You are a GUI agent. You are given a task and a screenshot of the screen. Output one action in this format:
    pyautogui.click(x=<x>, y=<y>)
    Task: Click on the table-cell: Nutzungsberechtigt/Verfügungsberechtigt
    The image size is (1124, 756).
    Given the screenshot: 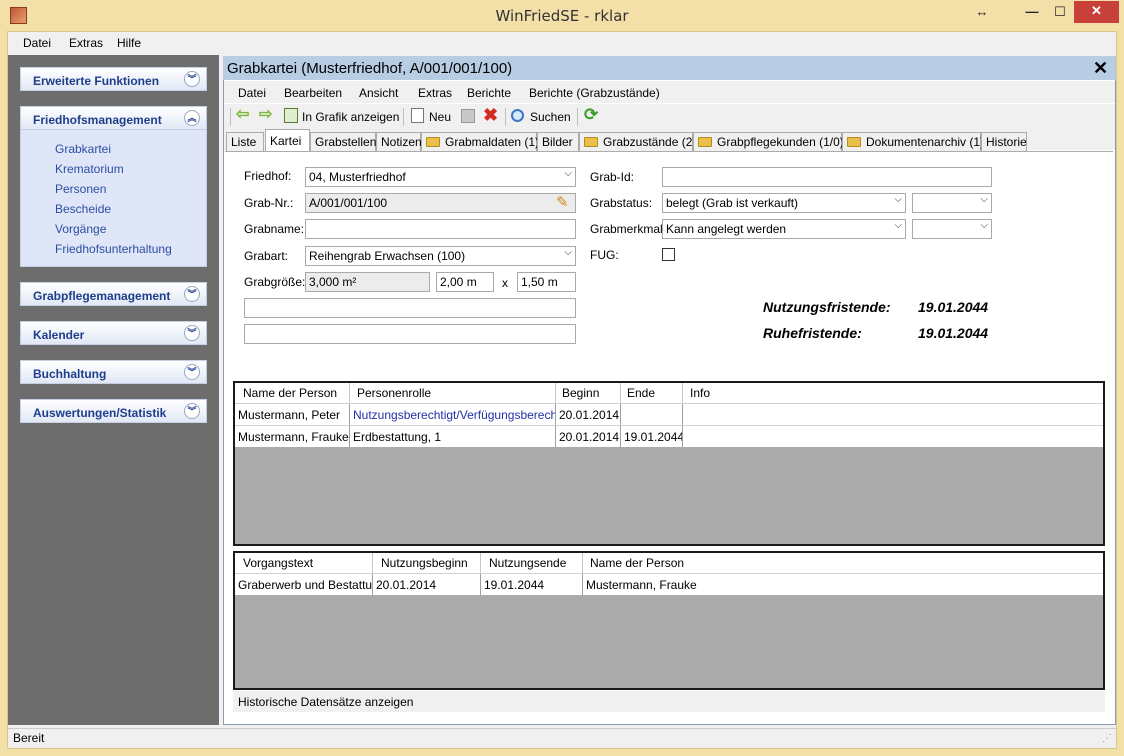 What is the action you would take?
    pyautogui.click(x=453, y=415)
    